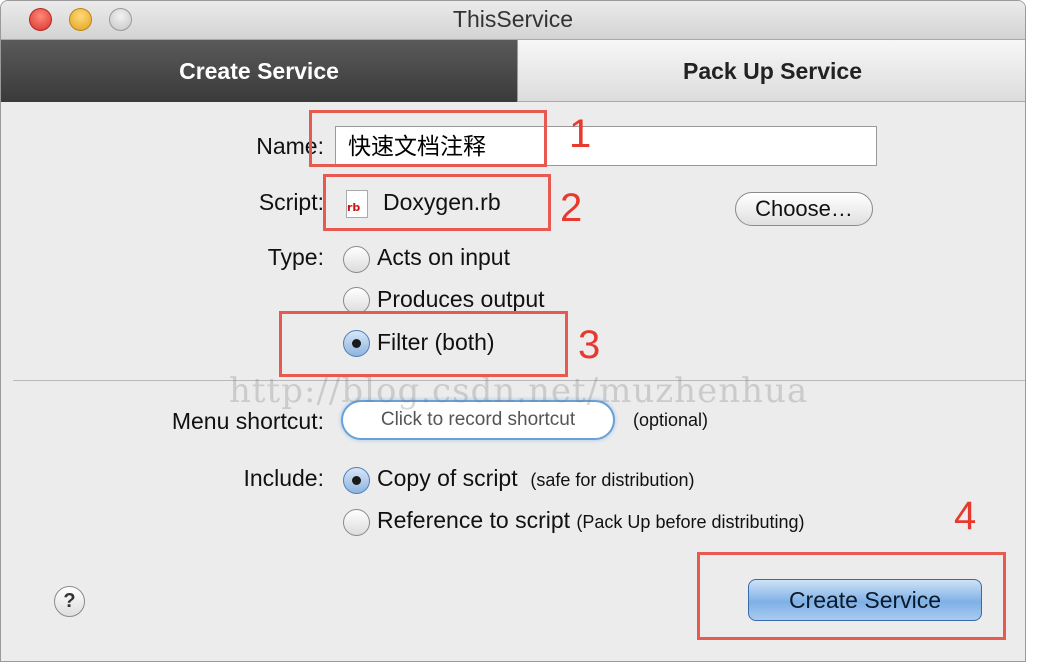 This screenshot has height=668, width=1042. Describe the element at coordinates (356, 259) in the screenshot. I see `type-acts-on-input-radio` at that location.